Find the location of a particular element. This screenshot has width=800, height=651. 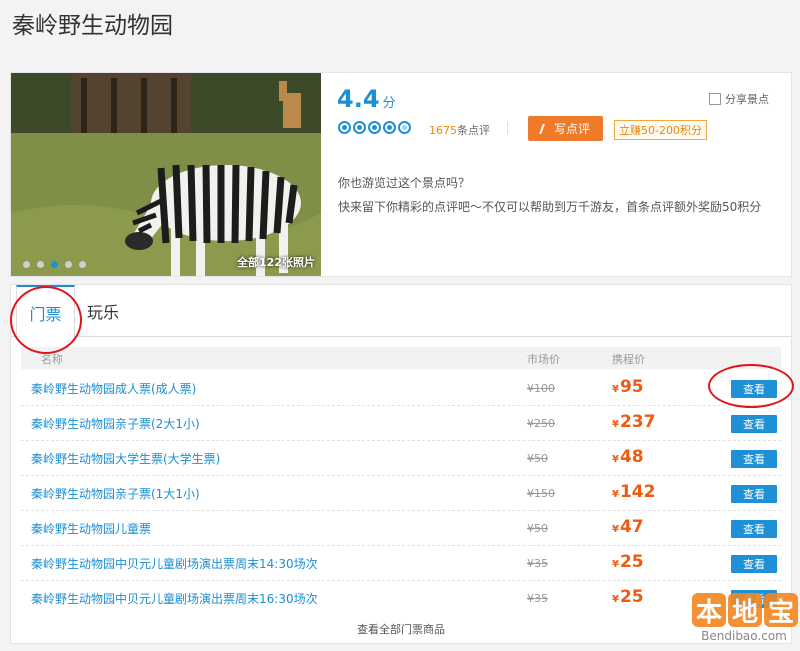

ticket-row: 秦岭野生动物园亲子票(1大1小) ¥150 ¥142 查看 is located at coordinates (401, 493).